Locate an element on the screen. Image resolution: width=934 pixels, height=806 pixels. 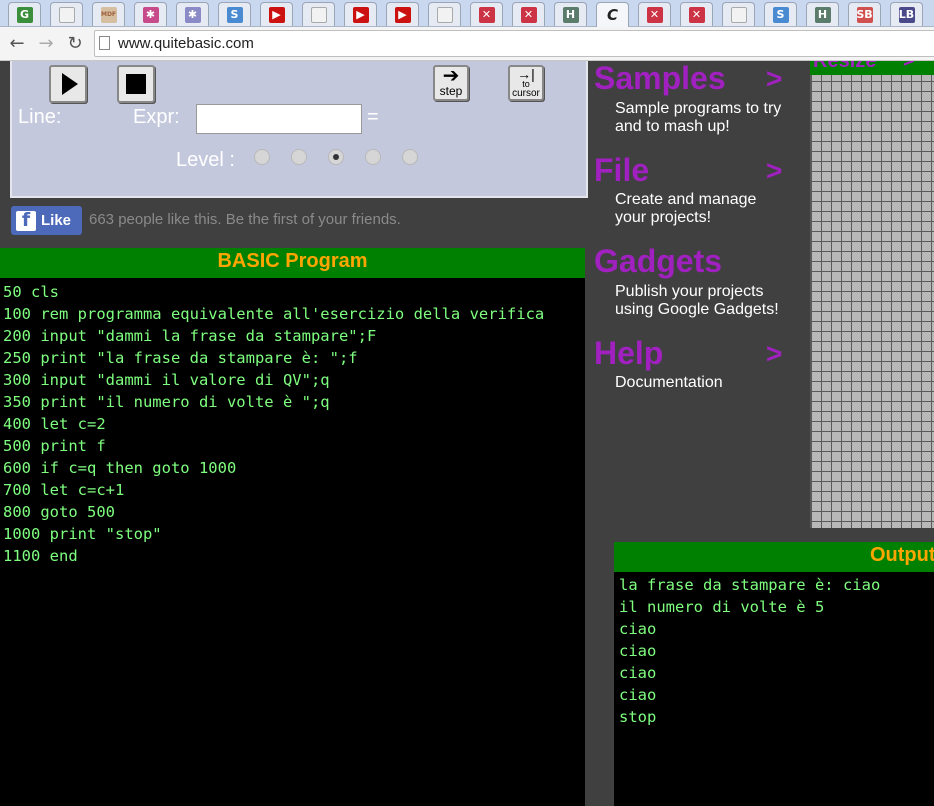
code-line: 400 let c=2 is located at coordinates (54, 424).